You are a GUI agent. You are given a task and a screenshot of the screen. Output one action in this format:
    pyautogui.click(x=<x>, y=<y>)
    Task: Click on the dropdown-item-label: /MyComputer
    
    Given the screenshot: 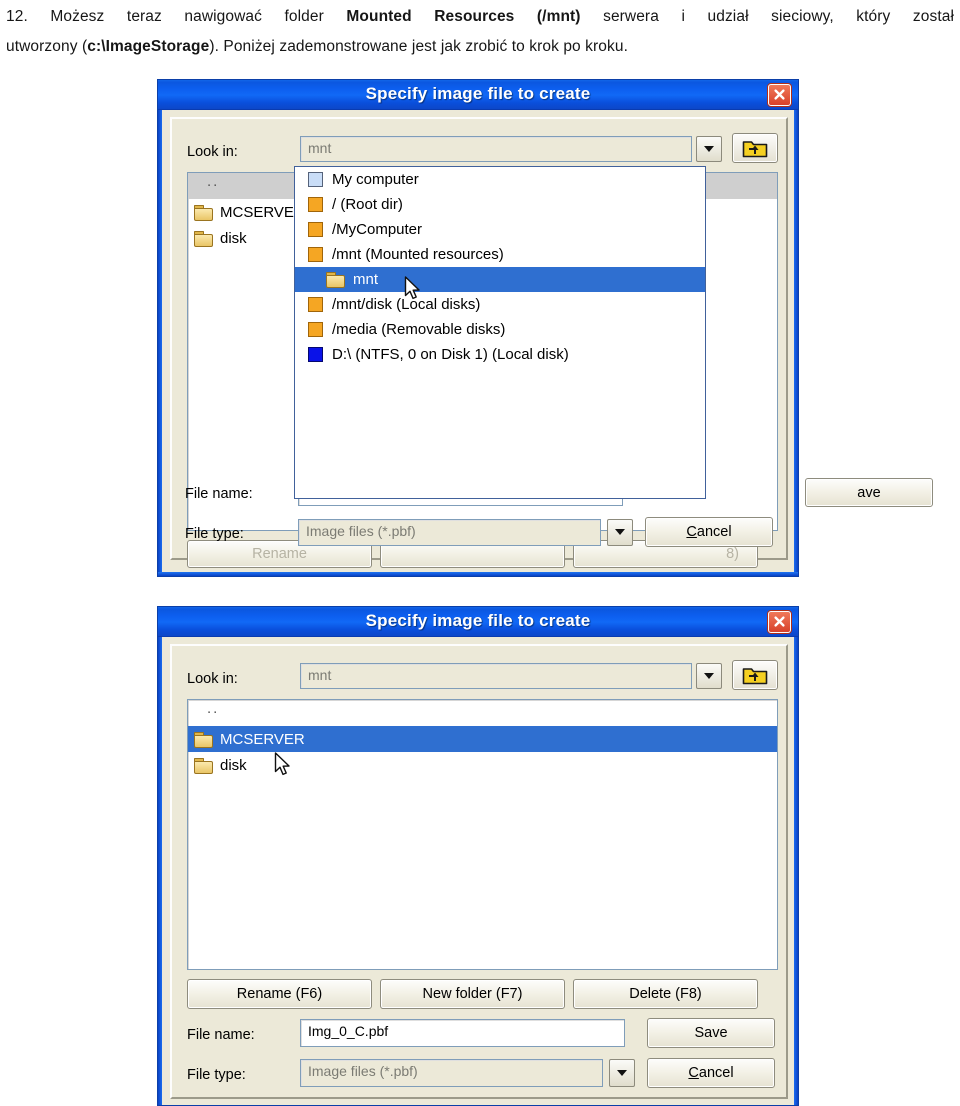 What is the action you would take?
    pyautogui.click(x=377, y=229)
    